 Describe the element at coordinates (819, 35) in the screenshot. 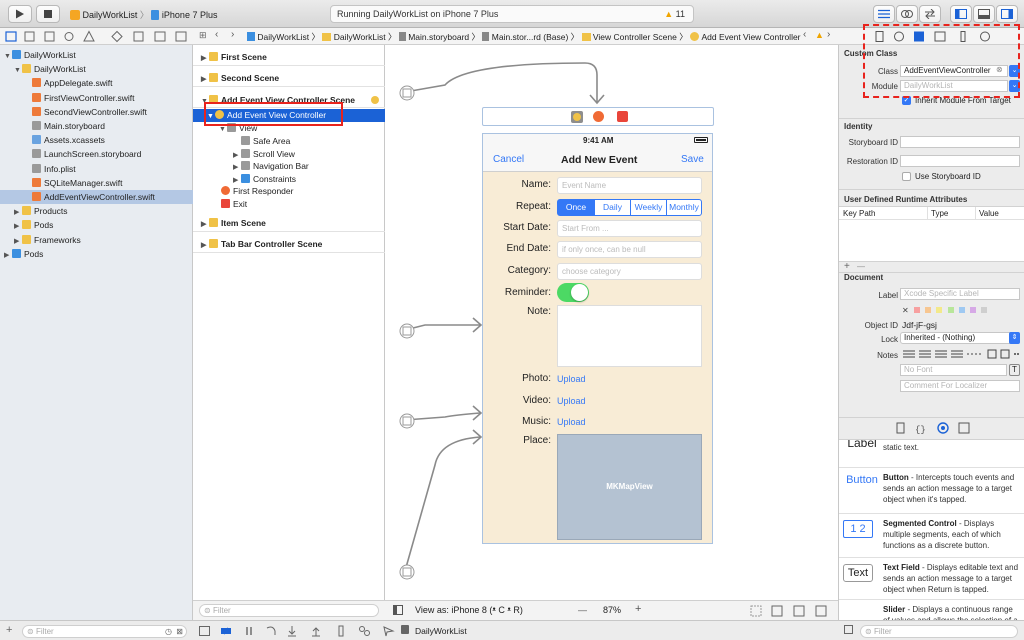

I see `warning-icon: ▲` at that location.